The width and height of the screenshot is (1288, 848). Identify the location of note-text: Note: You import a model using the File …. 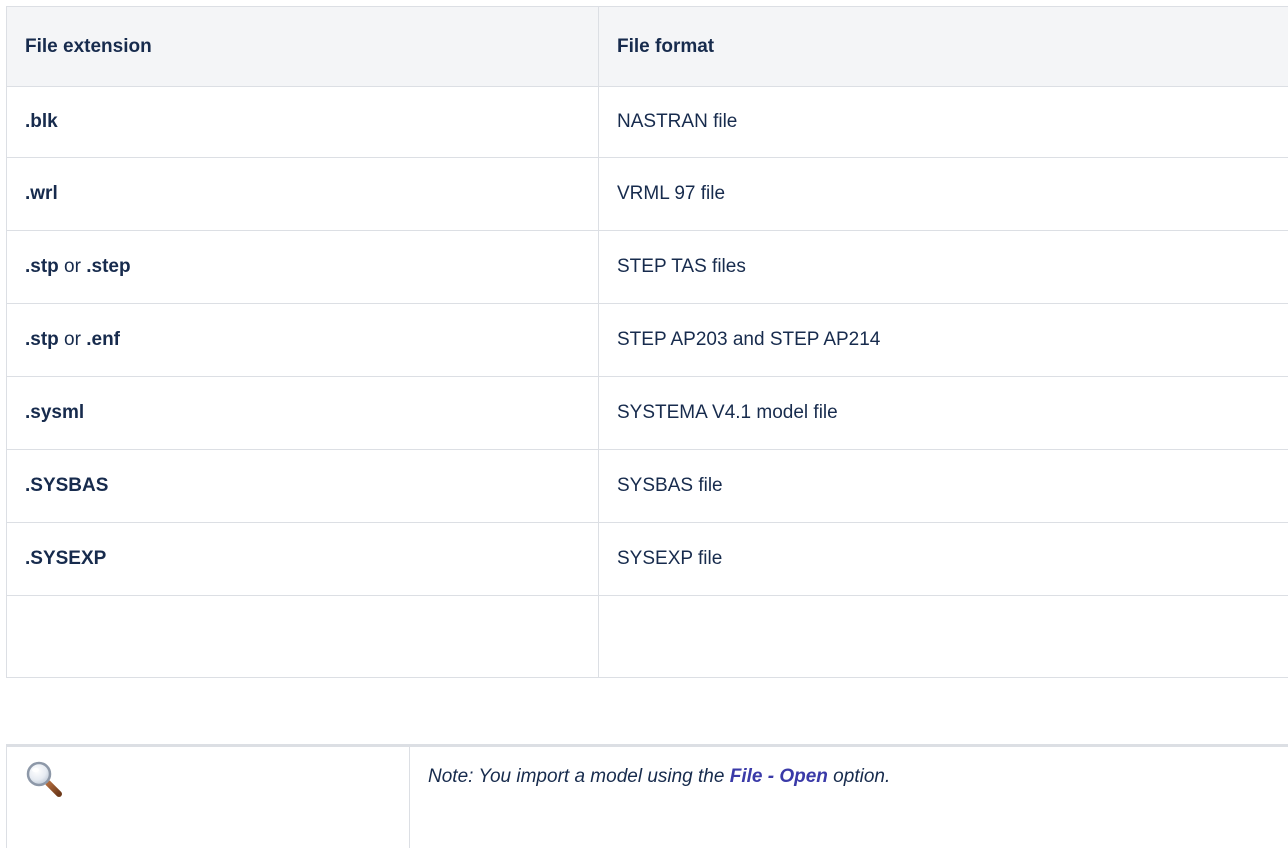
(849, 768).